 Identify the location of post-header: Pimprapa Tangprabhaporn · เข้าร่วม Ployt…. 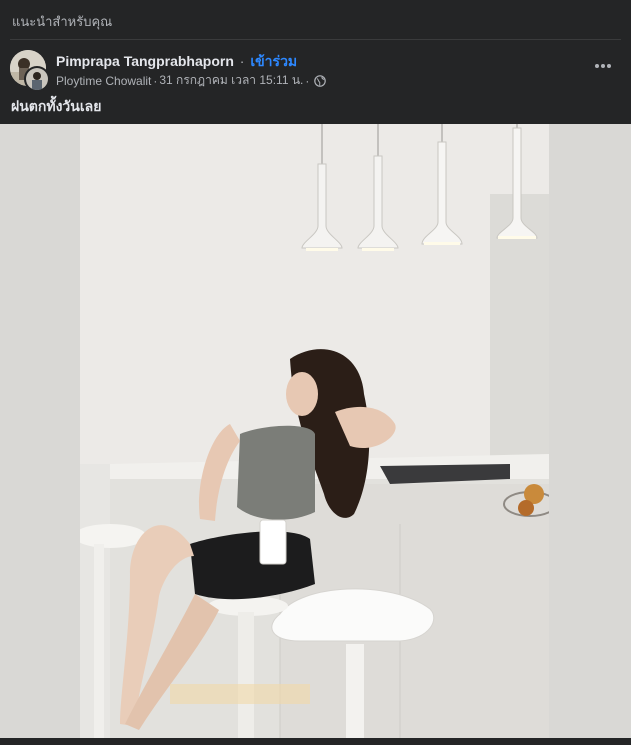
(315, 70).